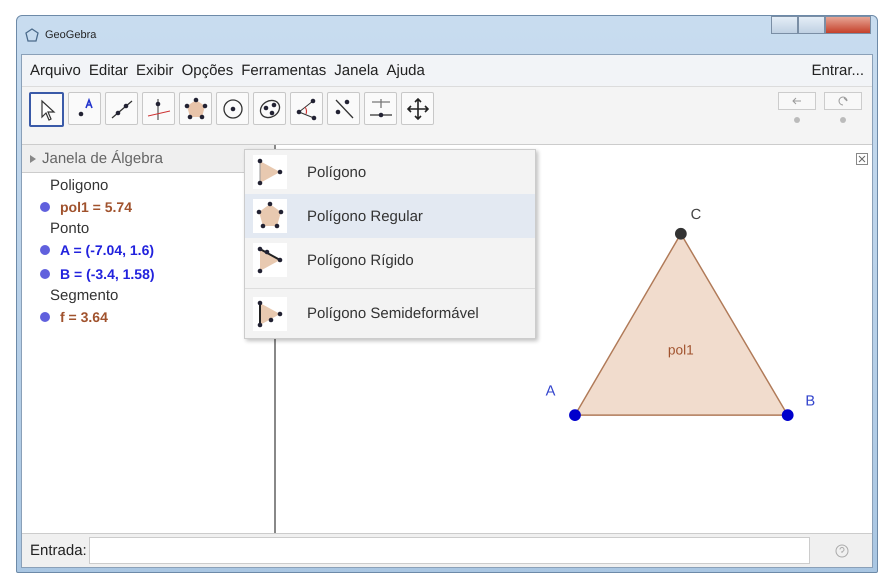  I want to click on algebra-entry: A = (-7.04, 1.6), so click(107, 250).